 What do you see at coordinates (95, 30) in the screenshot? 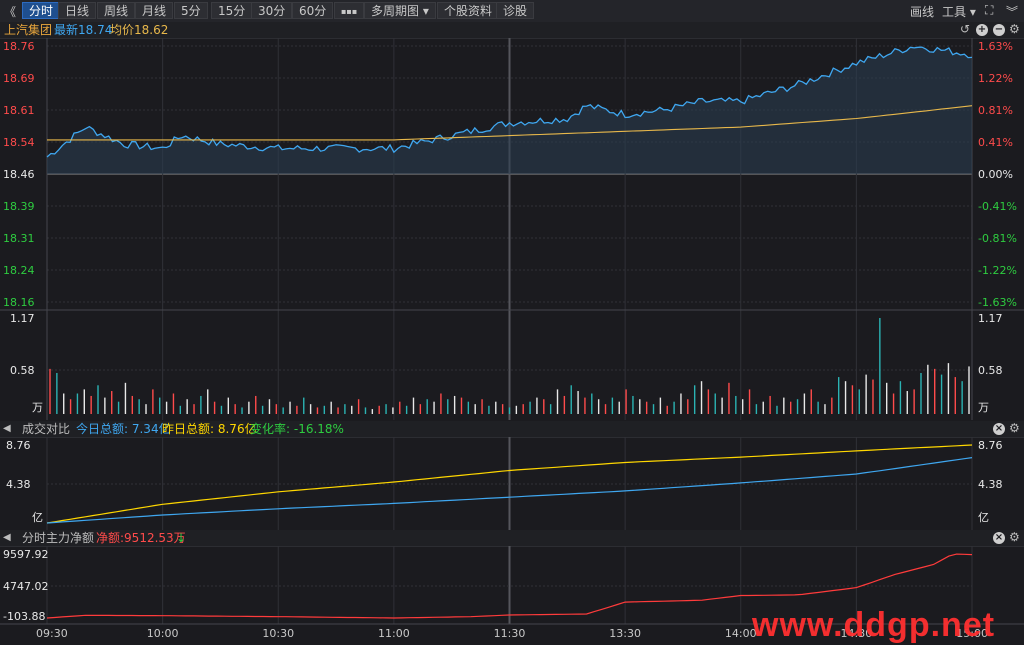
I see `latest-price: 18.74` at bounding box center [95, 30].